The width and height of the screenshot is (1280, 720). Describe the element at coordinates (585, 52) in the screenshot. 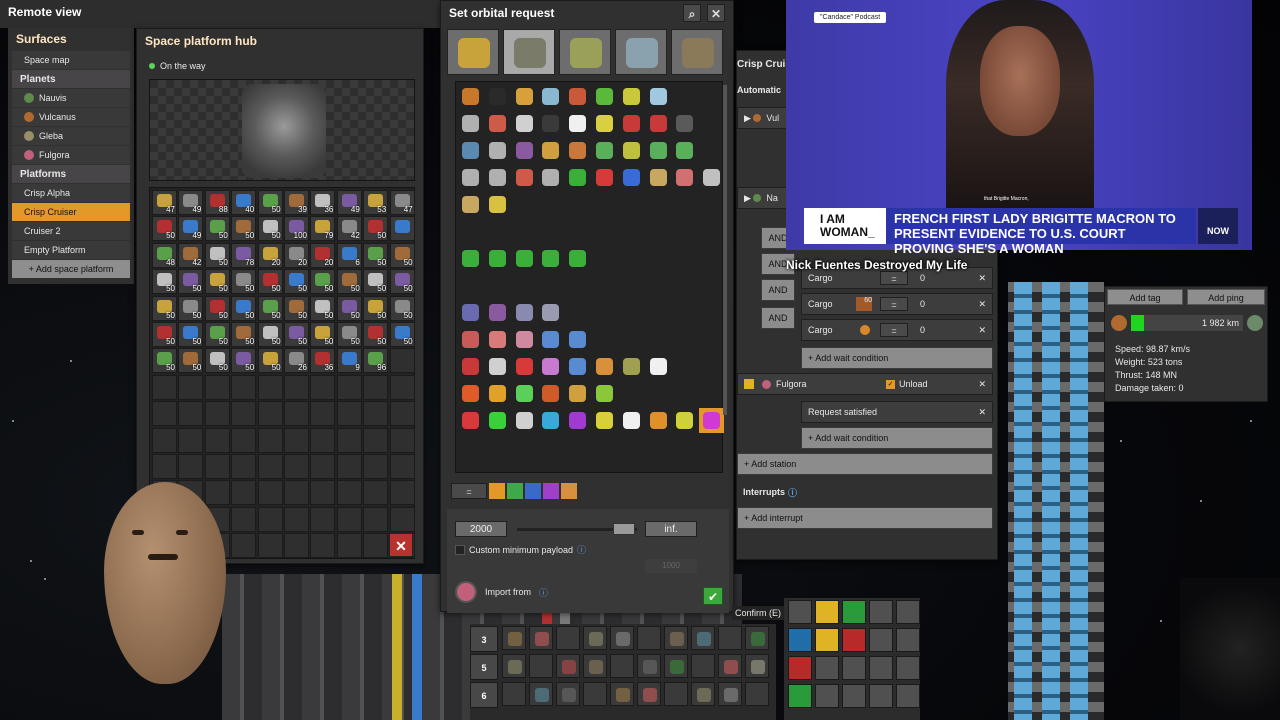

I see `tab-intermediates` at that location.